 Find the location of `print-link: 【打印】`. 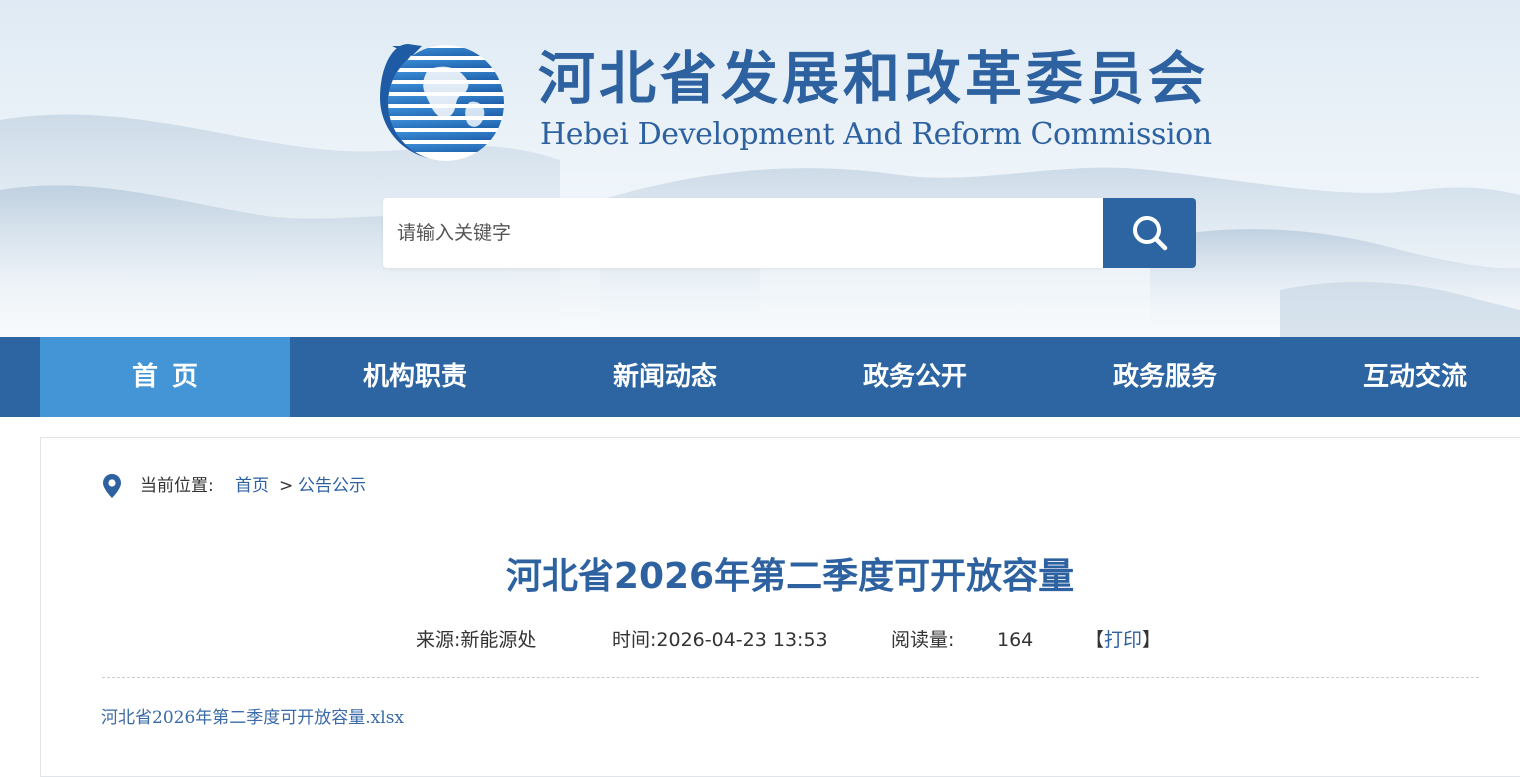

print-link: 【打印】 is located at coordinates (1123, 640).